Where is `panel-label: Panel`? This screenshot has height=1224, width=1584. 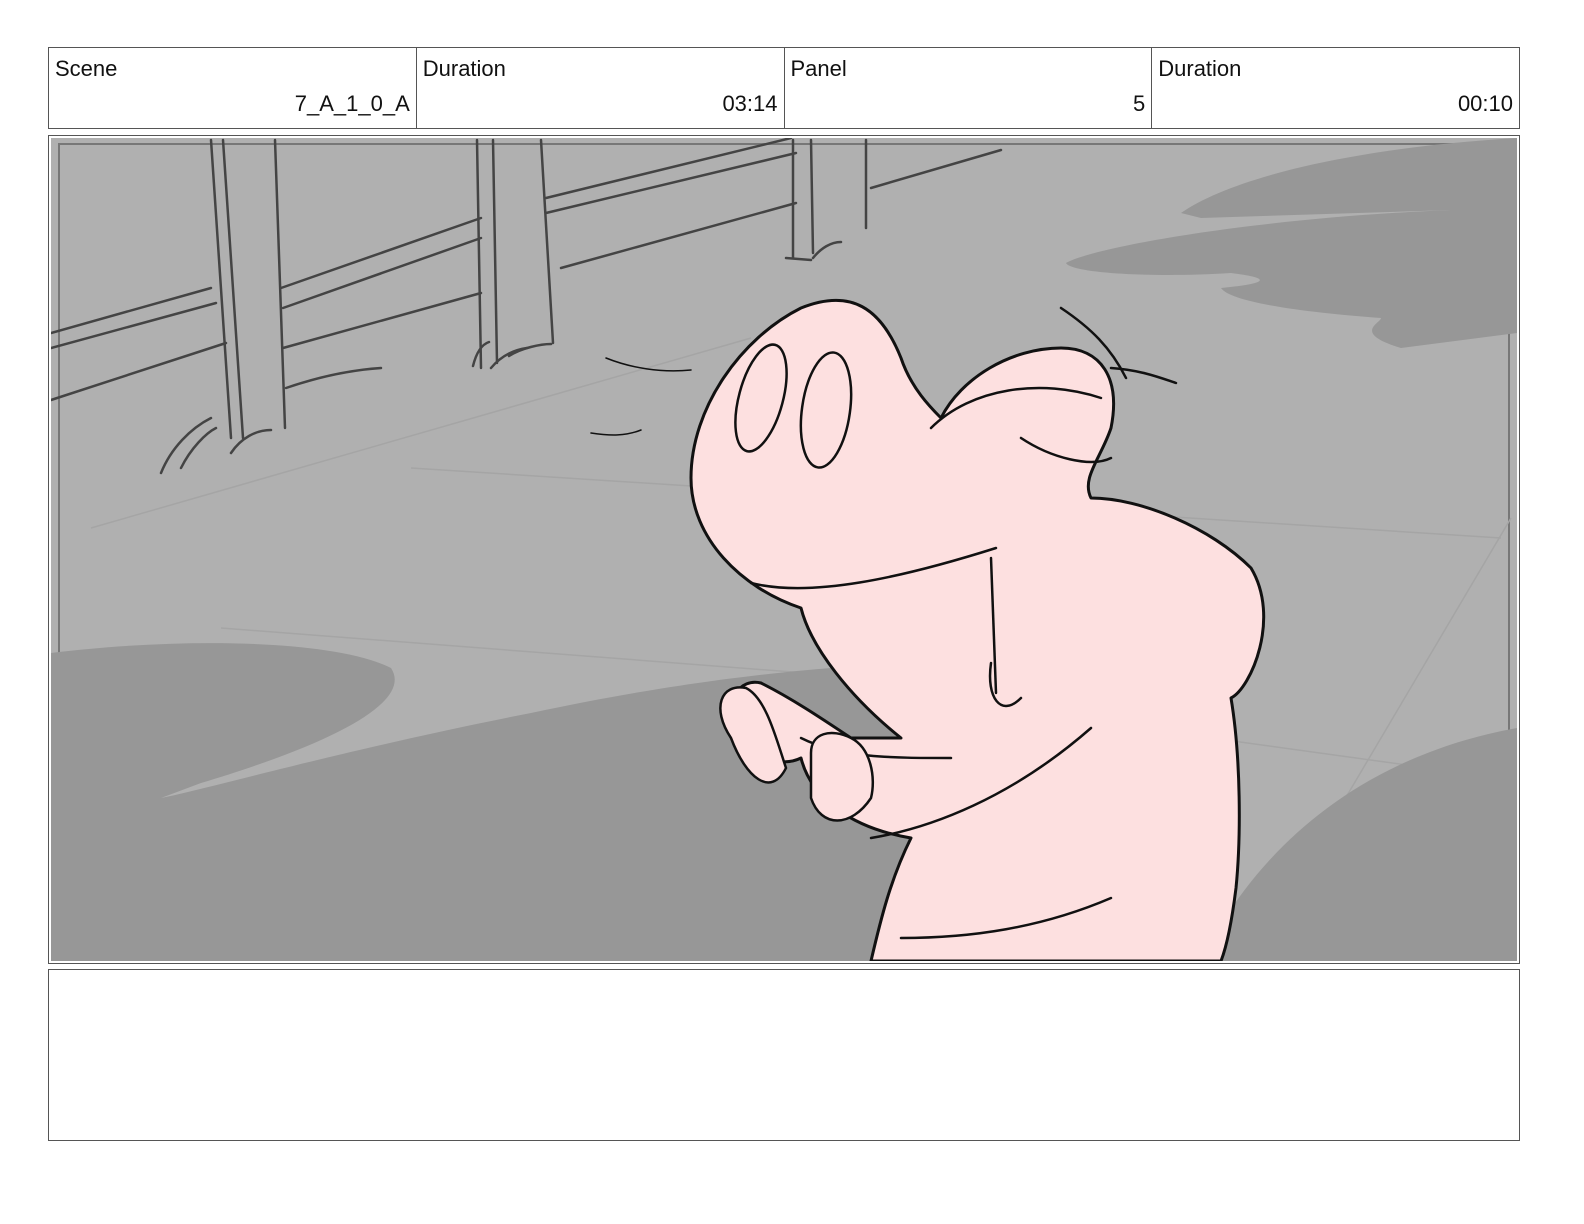
panel-label: Panel is located at coordinates (818, 68).